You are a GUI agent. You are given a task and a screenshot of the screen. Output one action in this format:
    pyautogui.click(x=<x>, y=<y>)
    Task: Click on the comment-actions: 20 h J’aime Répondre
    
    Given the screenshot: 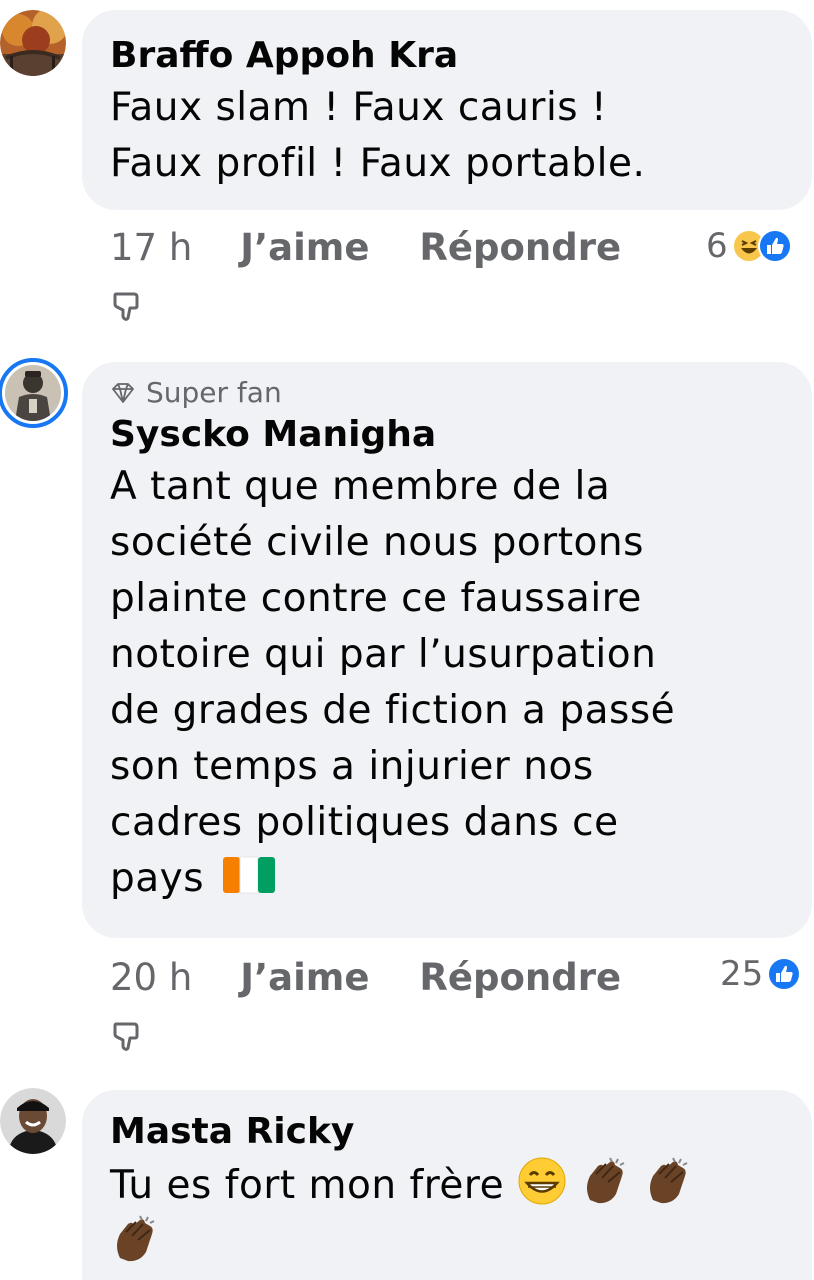 What is the action you would take?
    pyautogui.click(x=365, y=977)
    